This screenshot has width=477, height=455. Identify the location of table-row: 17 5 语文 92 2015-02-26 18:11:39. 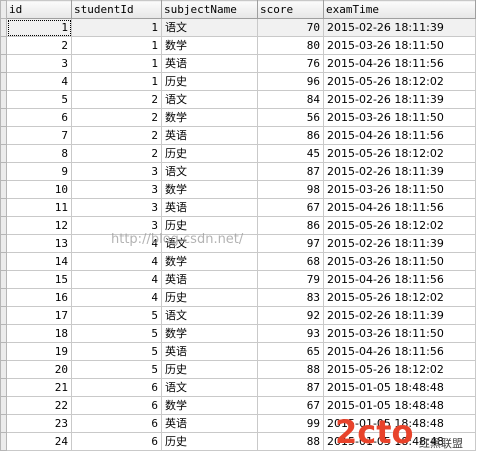
(238, 315).